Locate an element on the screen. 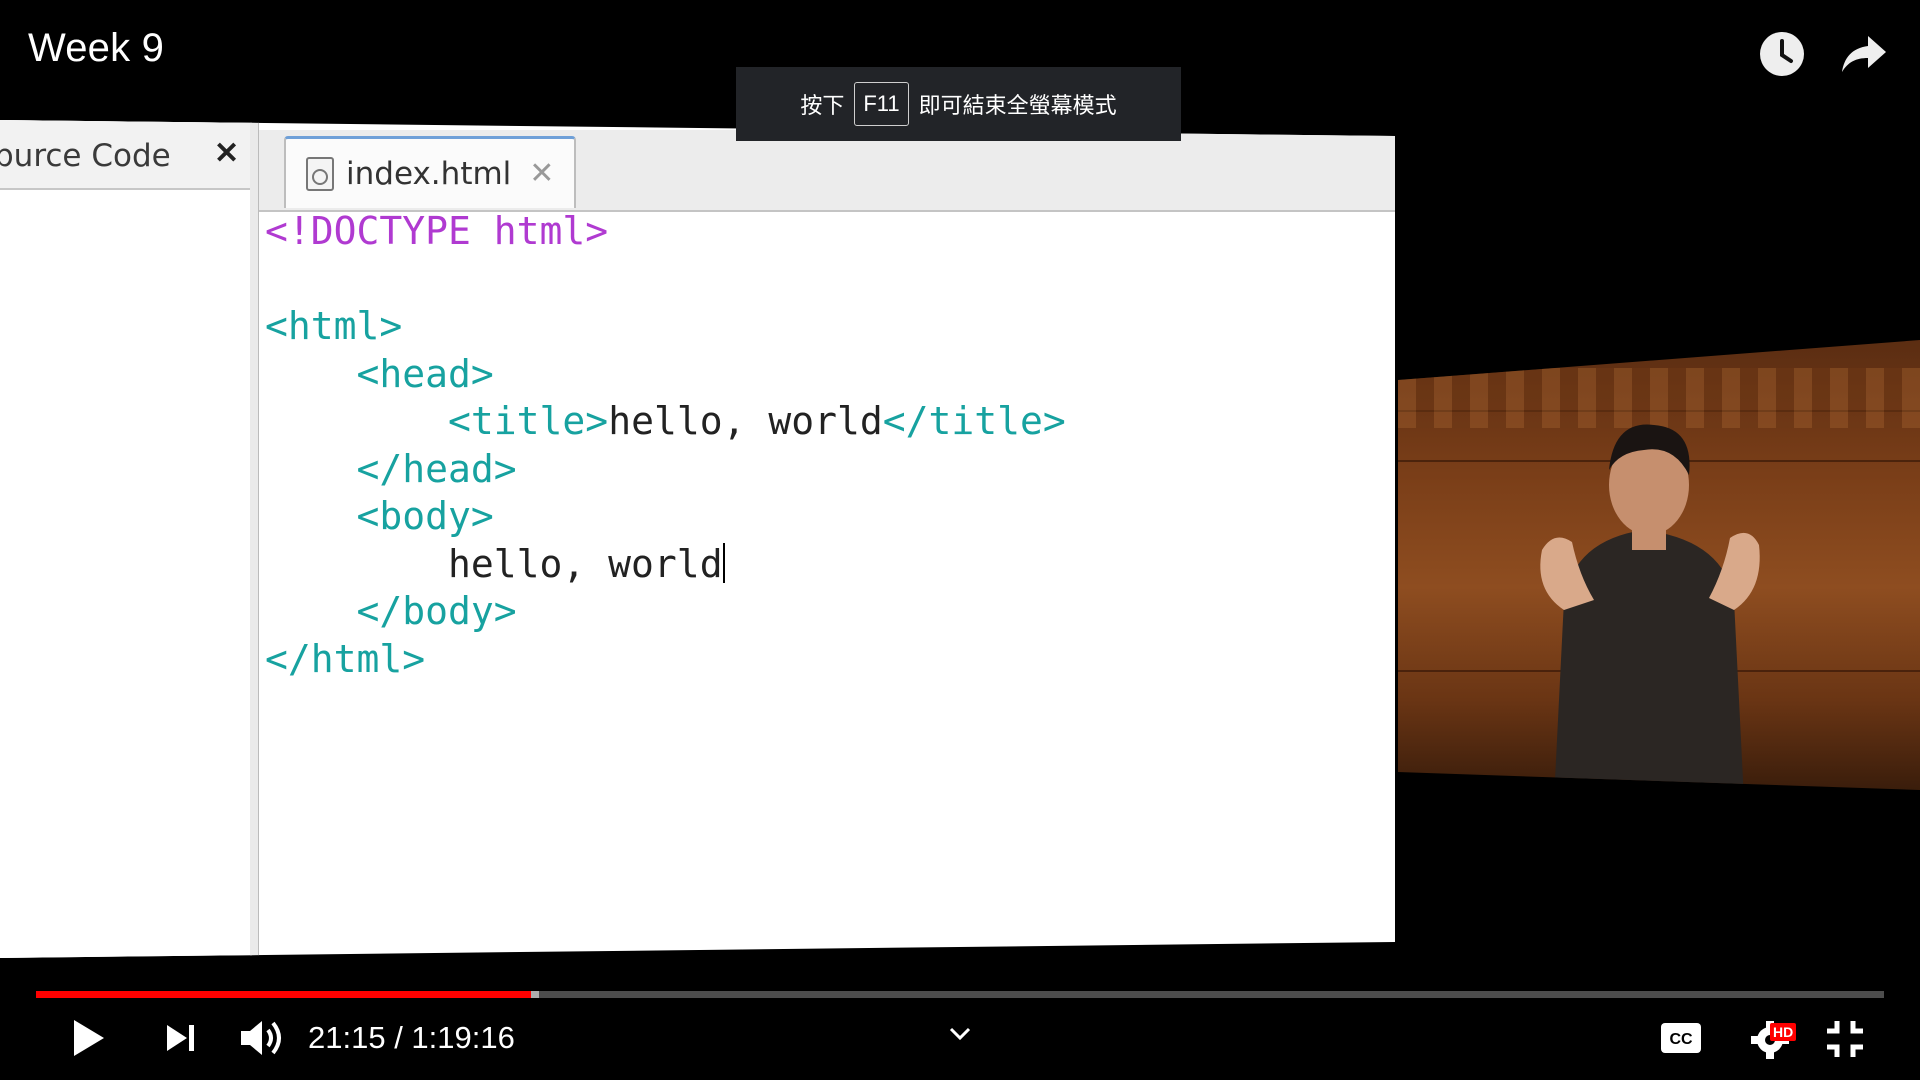 Image resolution: width=1920 pixels, height=1080 pixels. code-body-close: </body> is located at coordinates (436, 611).